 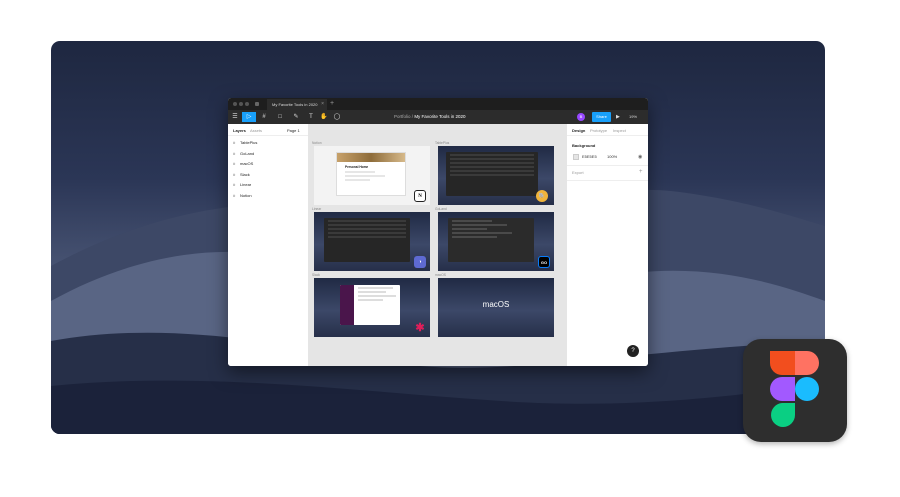 I want to click on slack-sidebar, so click(x=347, y=305).